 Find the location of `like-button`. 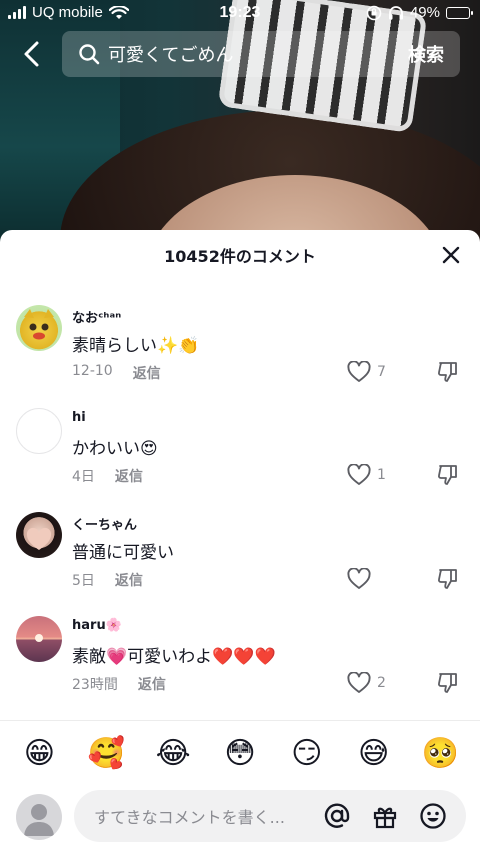

like-button is located at coordinates (362, 579).